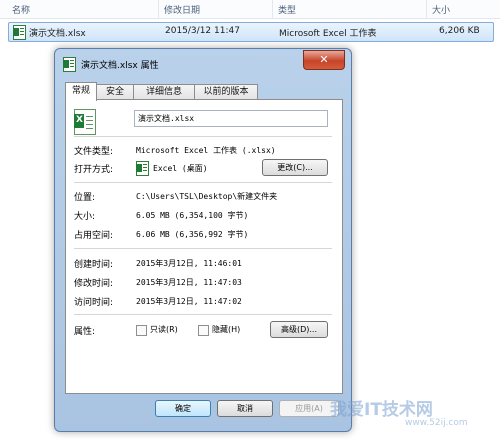 The image size is (500, 441). Describe the element at coordinates (120, 66) in the screenshot. I see `dialog-title: 演示文档.xlsx 属性` at that location.